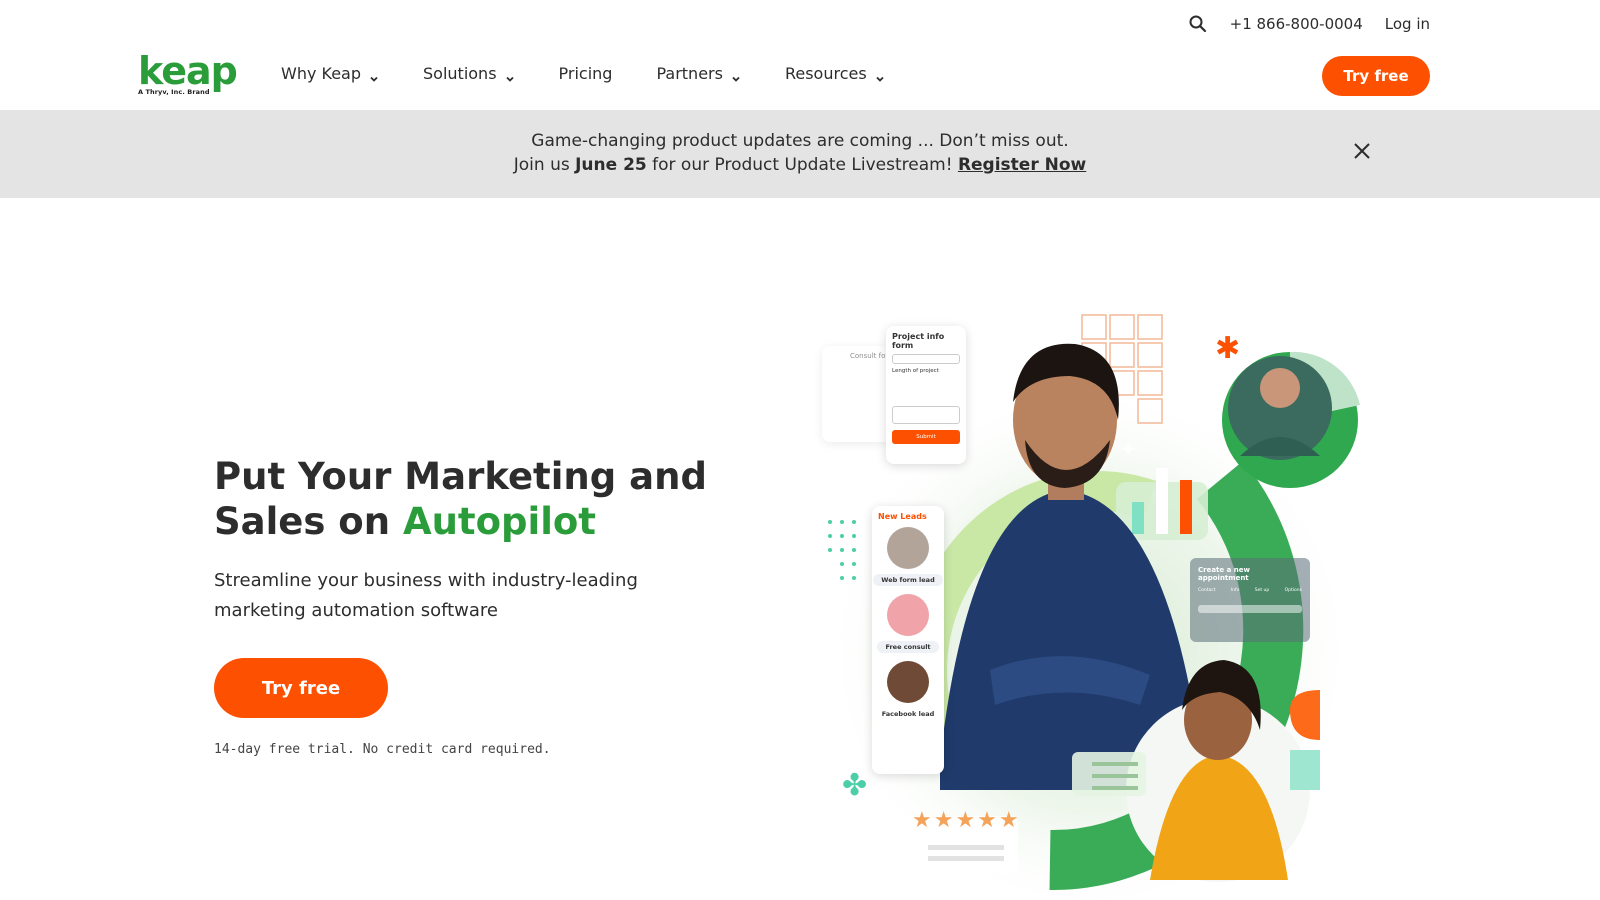  I want to click on consult-form-title: Consult fo, so click(868, 356).